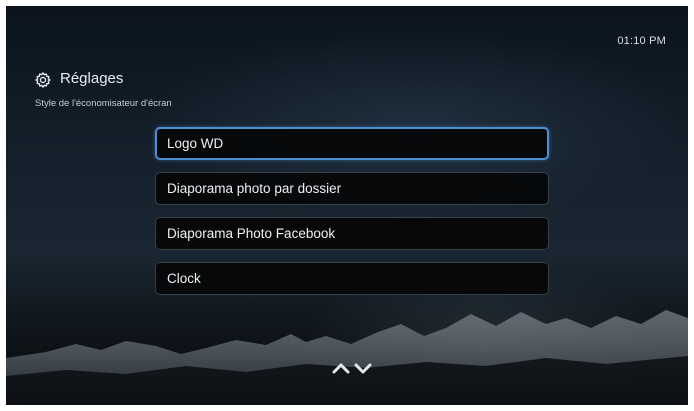 The image size is (694, 411). Describe the element at coordinates (352, 143) in the screenshot. I see `menu-item-logo-wd: Logo WD` at that location.